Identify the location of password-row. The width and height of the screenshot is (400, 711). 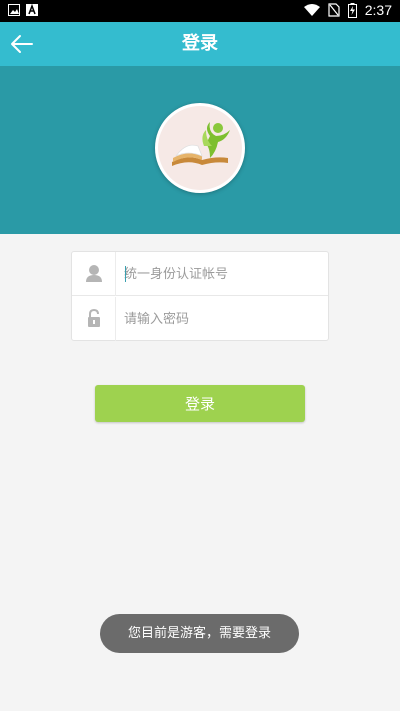
(200, 319).